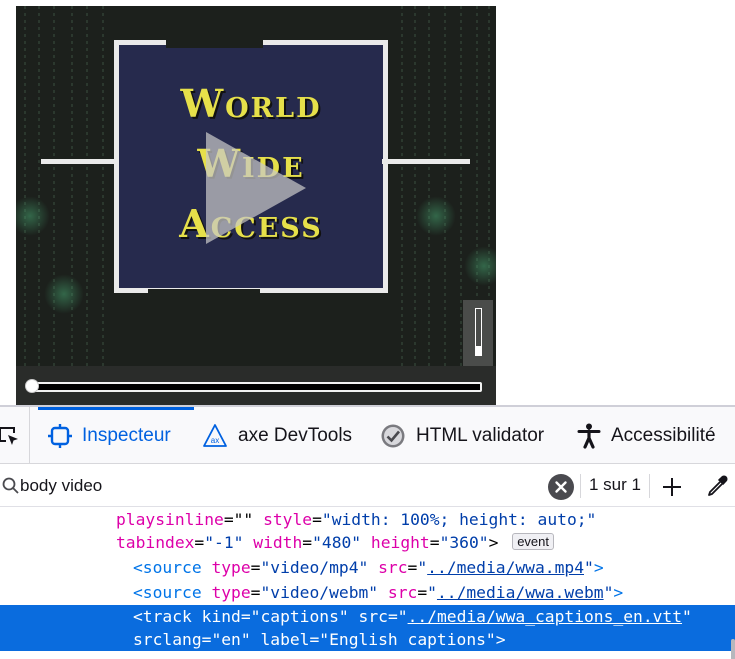 Image resolution: width=735 pixels, height=659 pixels. I want to click on markup-search-bar: 1 sur 1, so click(367, 486).